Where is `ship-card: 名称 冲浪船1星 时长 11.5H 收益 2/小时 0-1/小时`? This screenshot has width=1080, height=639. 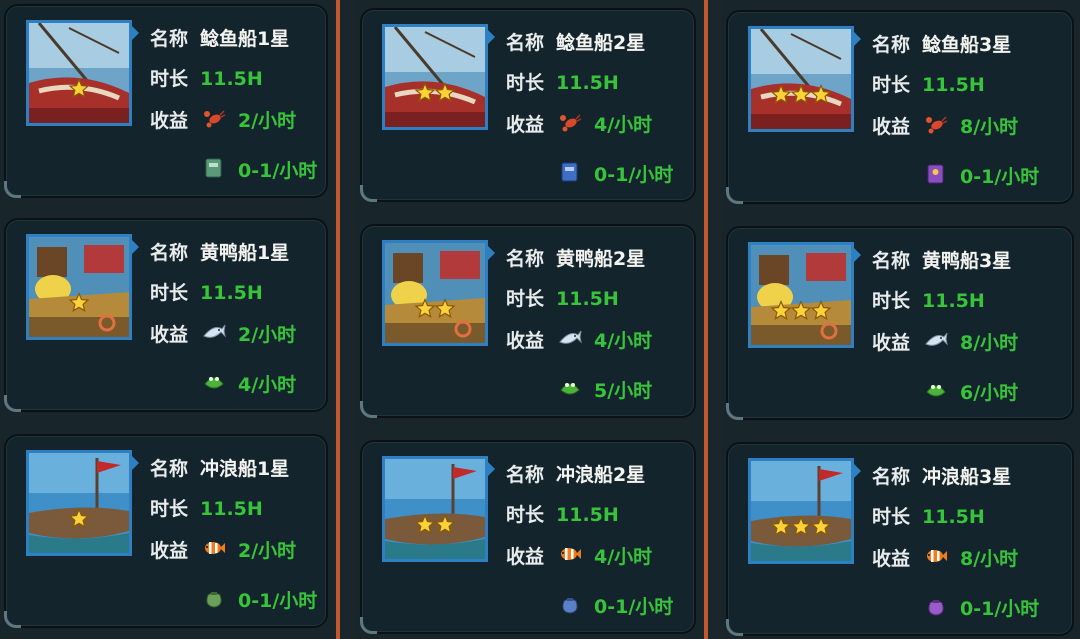 ship-card: 名称 冲浪船1星 时长 11.5H 收益 2/小时 0-1/小时 is located at coordinates (166, 531).